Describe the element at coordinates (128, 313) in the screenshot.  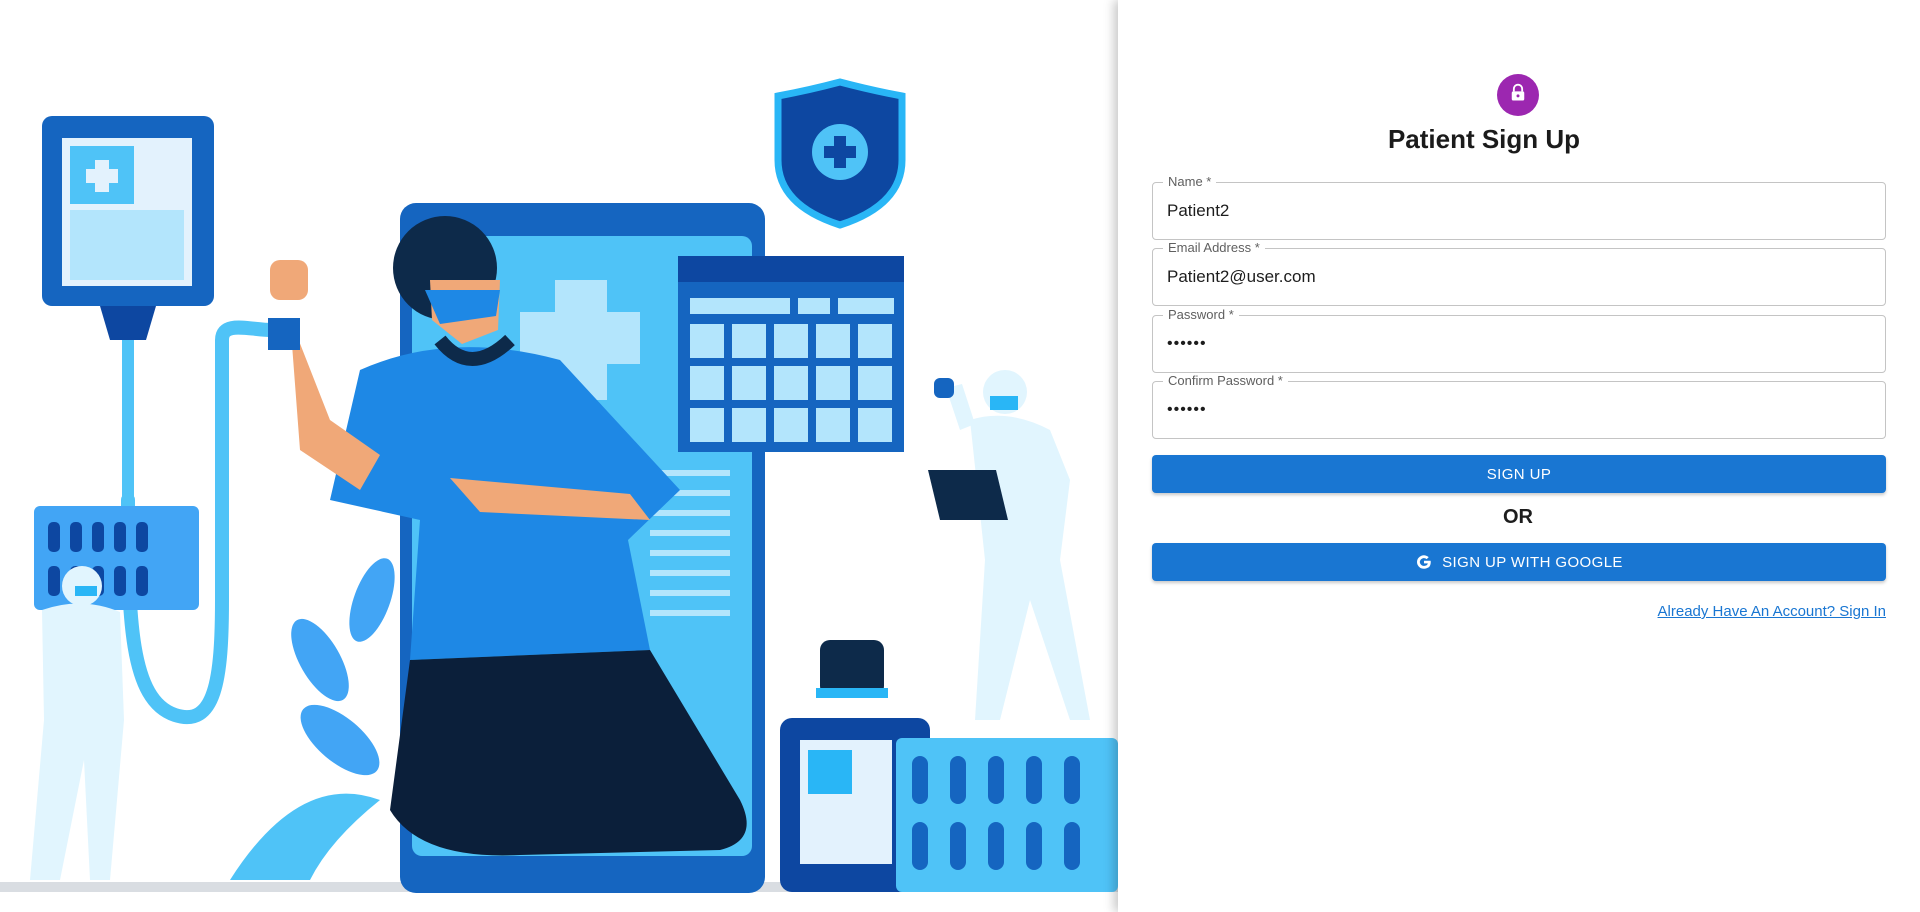
I see `iv-bag-graphic` at that location.